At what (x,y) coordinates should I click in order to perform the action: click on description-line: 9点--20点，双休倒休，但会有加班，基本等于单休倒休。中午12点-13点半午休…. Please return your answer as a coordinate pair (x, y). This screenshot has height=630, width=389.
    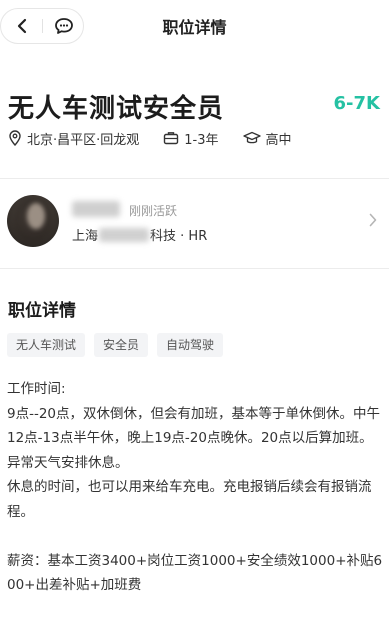
    Looking at the image, I should click on (194, 438).